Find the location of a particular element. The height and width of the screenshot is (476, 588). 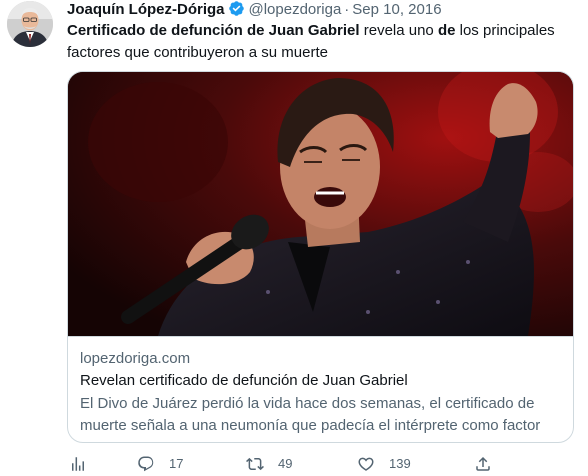

card-domain: lopezdoriga.com is located at coordinates (135, 359).